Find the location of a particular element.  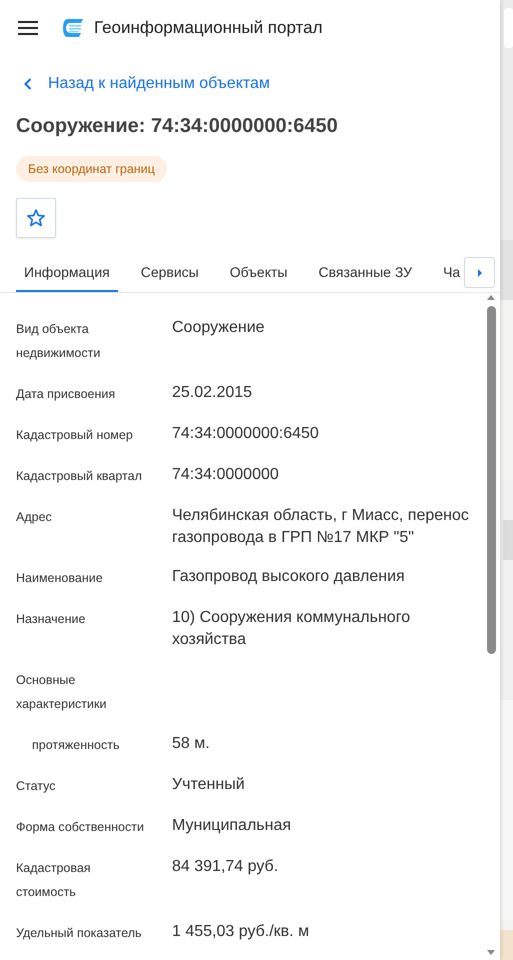

field-label: Наименование is located at coordinates (60, 578).